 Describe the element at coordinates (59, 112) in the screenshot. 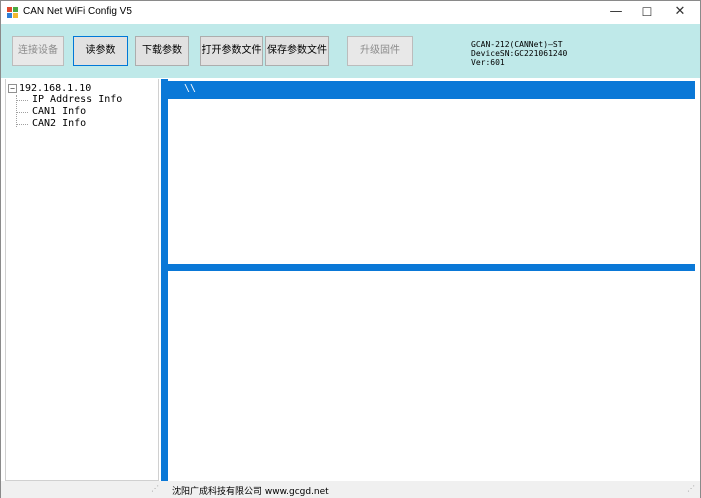

I see `tree-item-can1-info: CAN1 Info` at that location.